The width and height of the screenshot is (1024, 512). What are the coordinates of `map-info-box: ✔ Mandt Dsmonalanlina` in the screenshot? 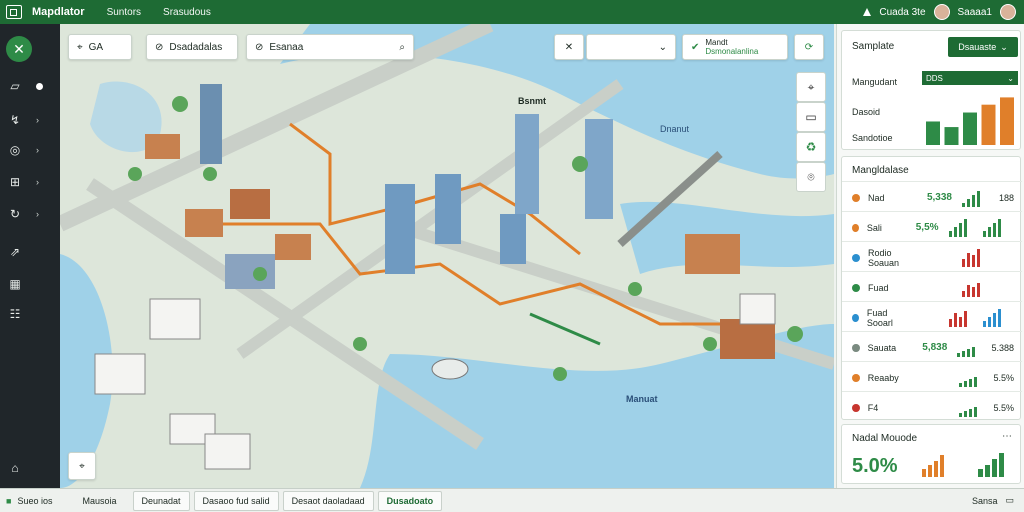 It's located at (735, 47).